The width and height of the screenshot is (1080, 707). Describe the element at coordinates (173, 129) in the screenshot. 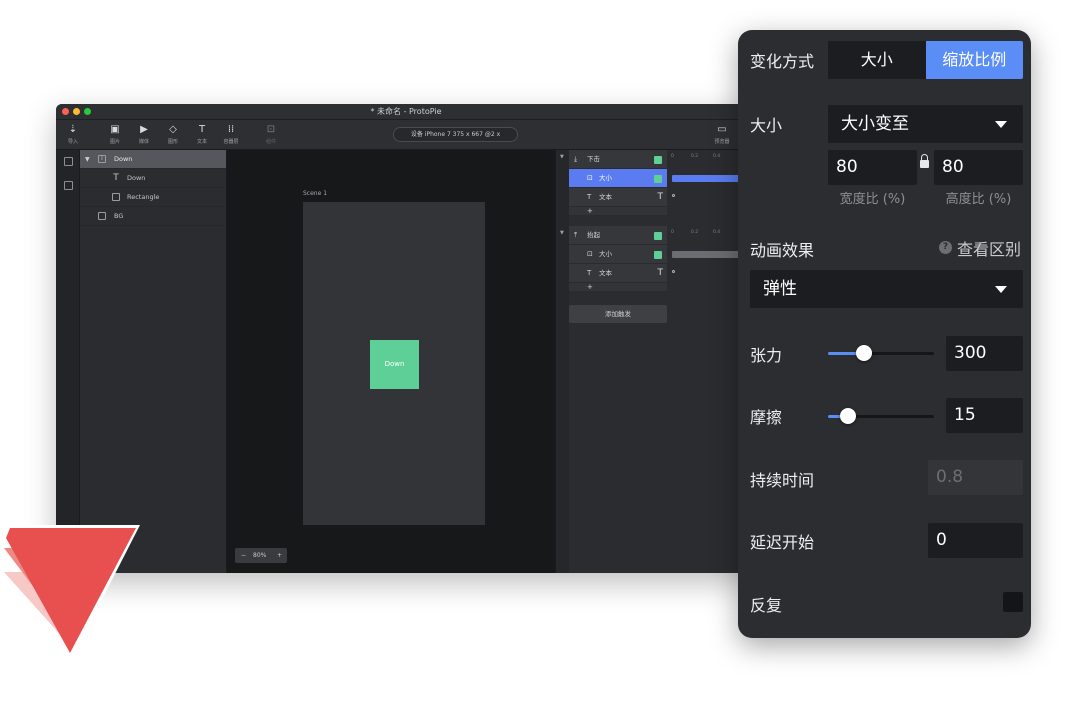

I see `shape-icon: ◇` at that location.